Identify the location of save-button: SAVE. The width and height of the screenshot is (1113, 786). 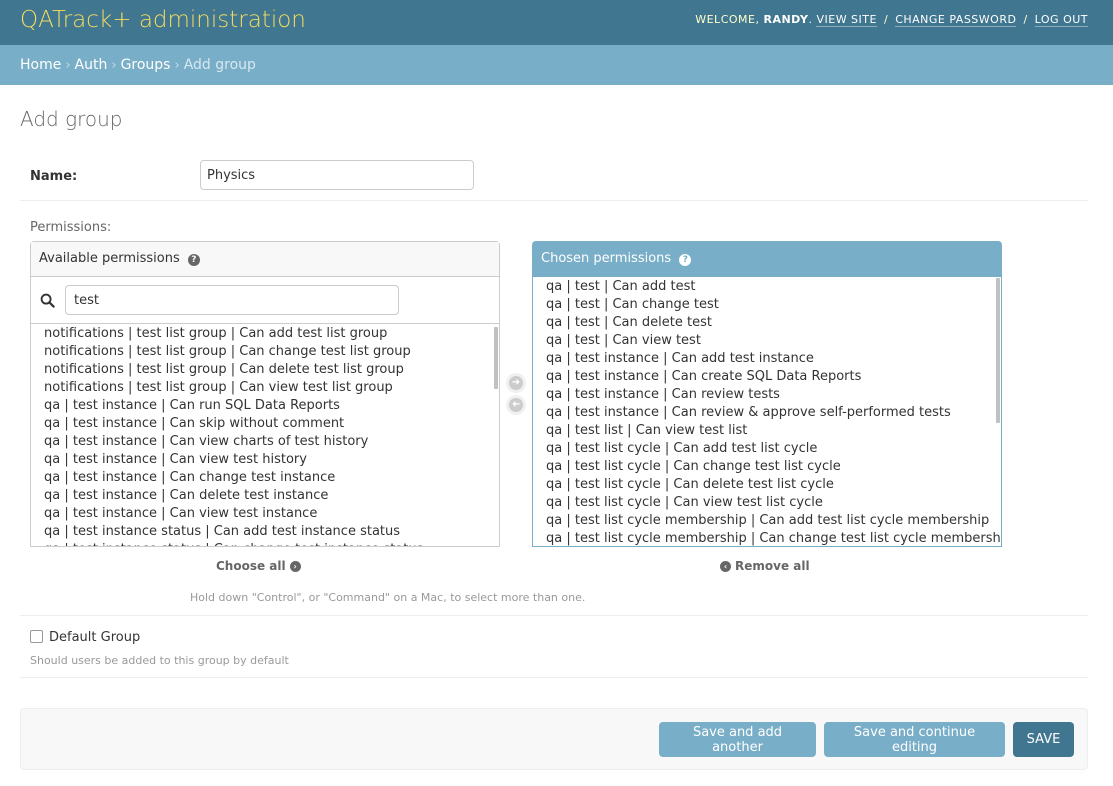
(1043, 739).